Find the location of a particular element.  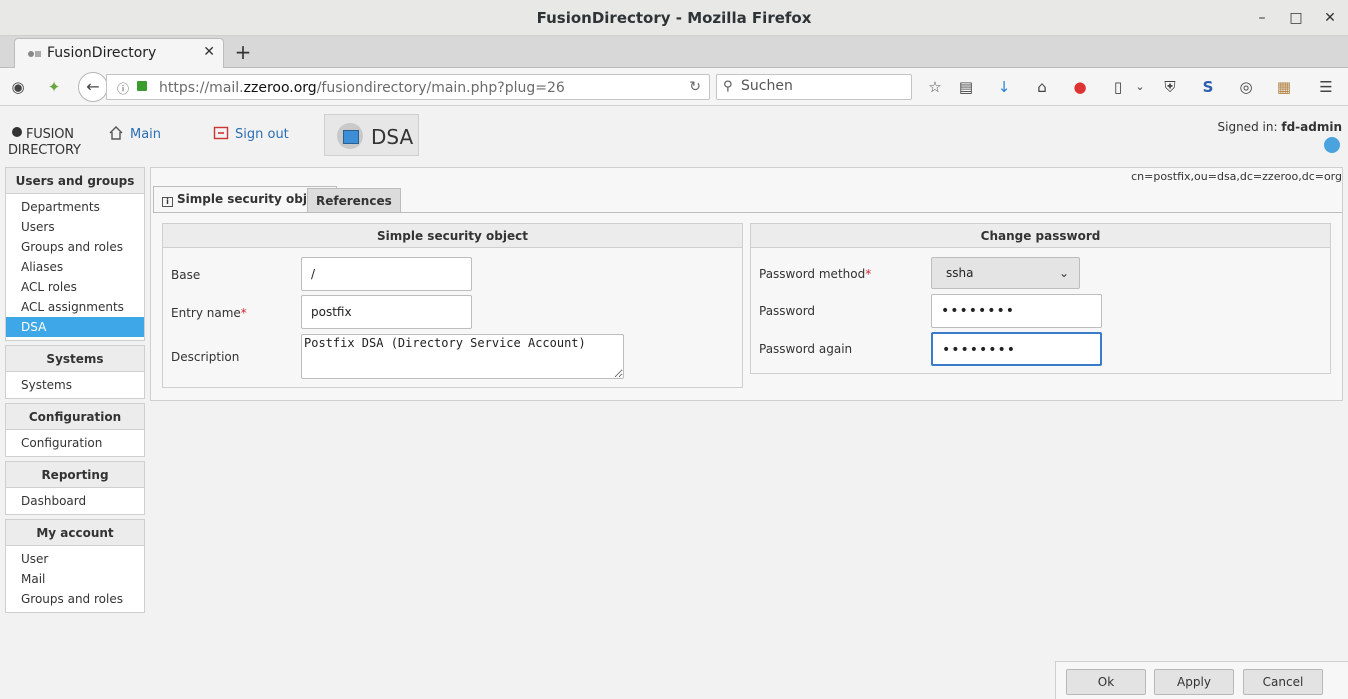

action-footer: Ok Apply Cancel is located at coordinates (1201, 680).